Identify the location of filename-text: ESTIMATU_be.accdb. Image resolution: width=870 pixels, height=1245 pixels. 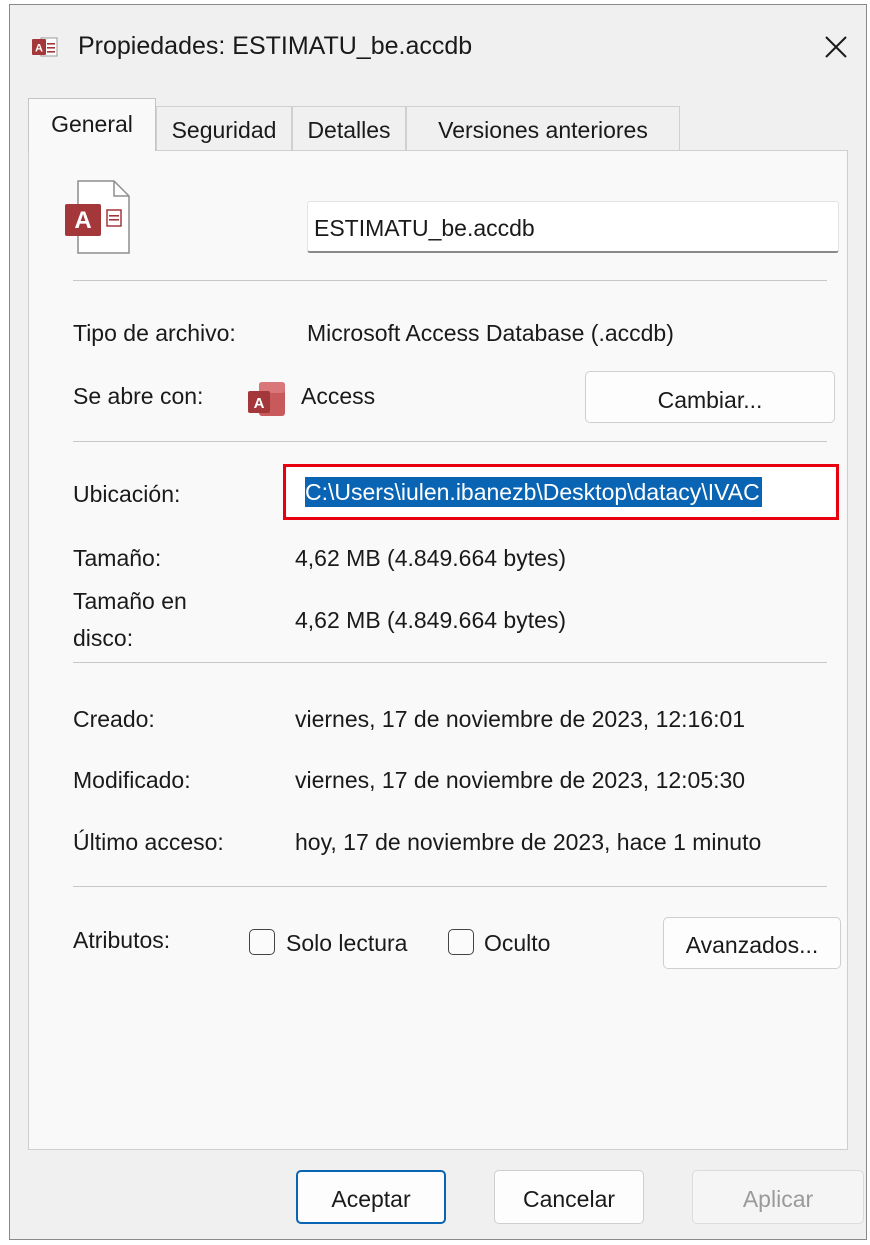
(424, 228).